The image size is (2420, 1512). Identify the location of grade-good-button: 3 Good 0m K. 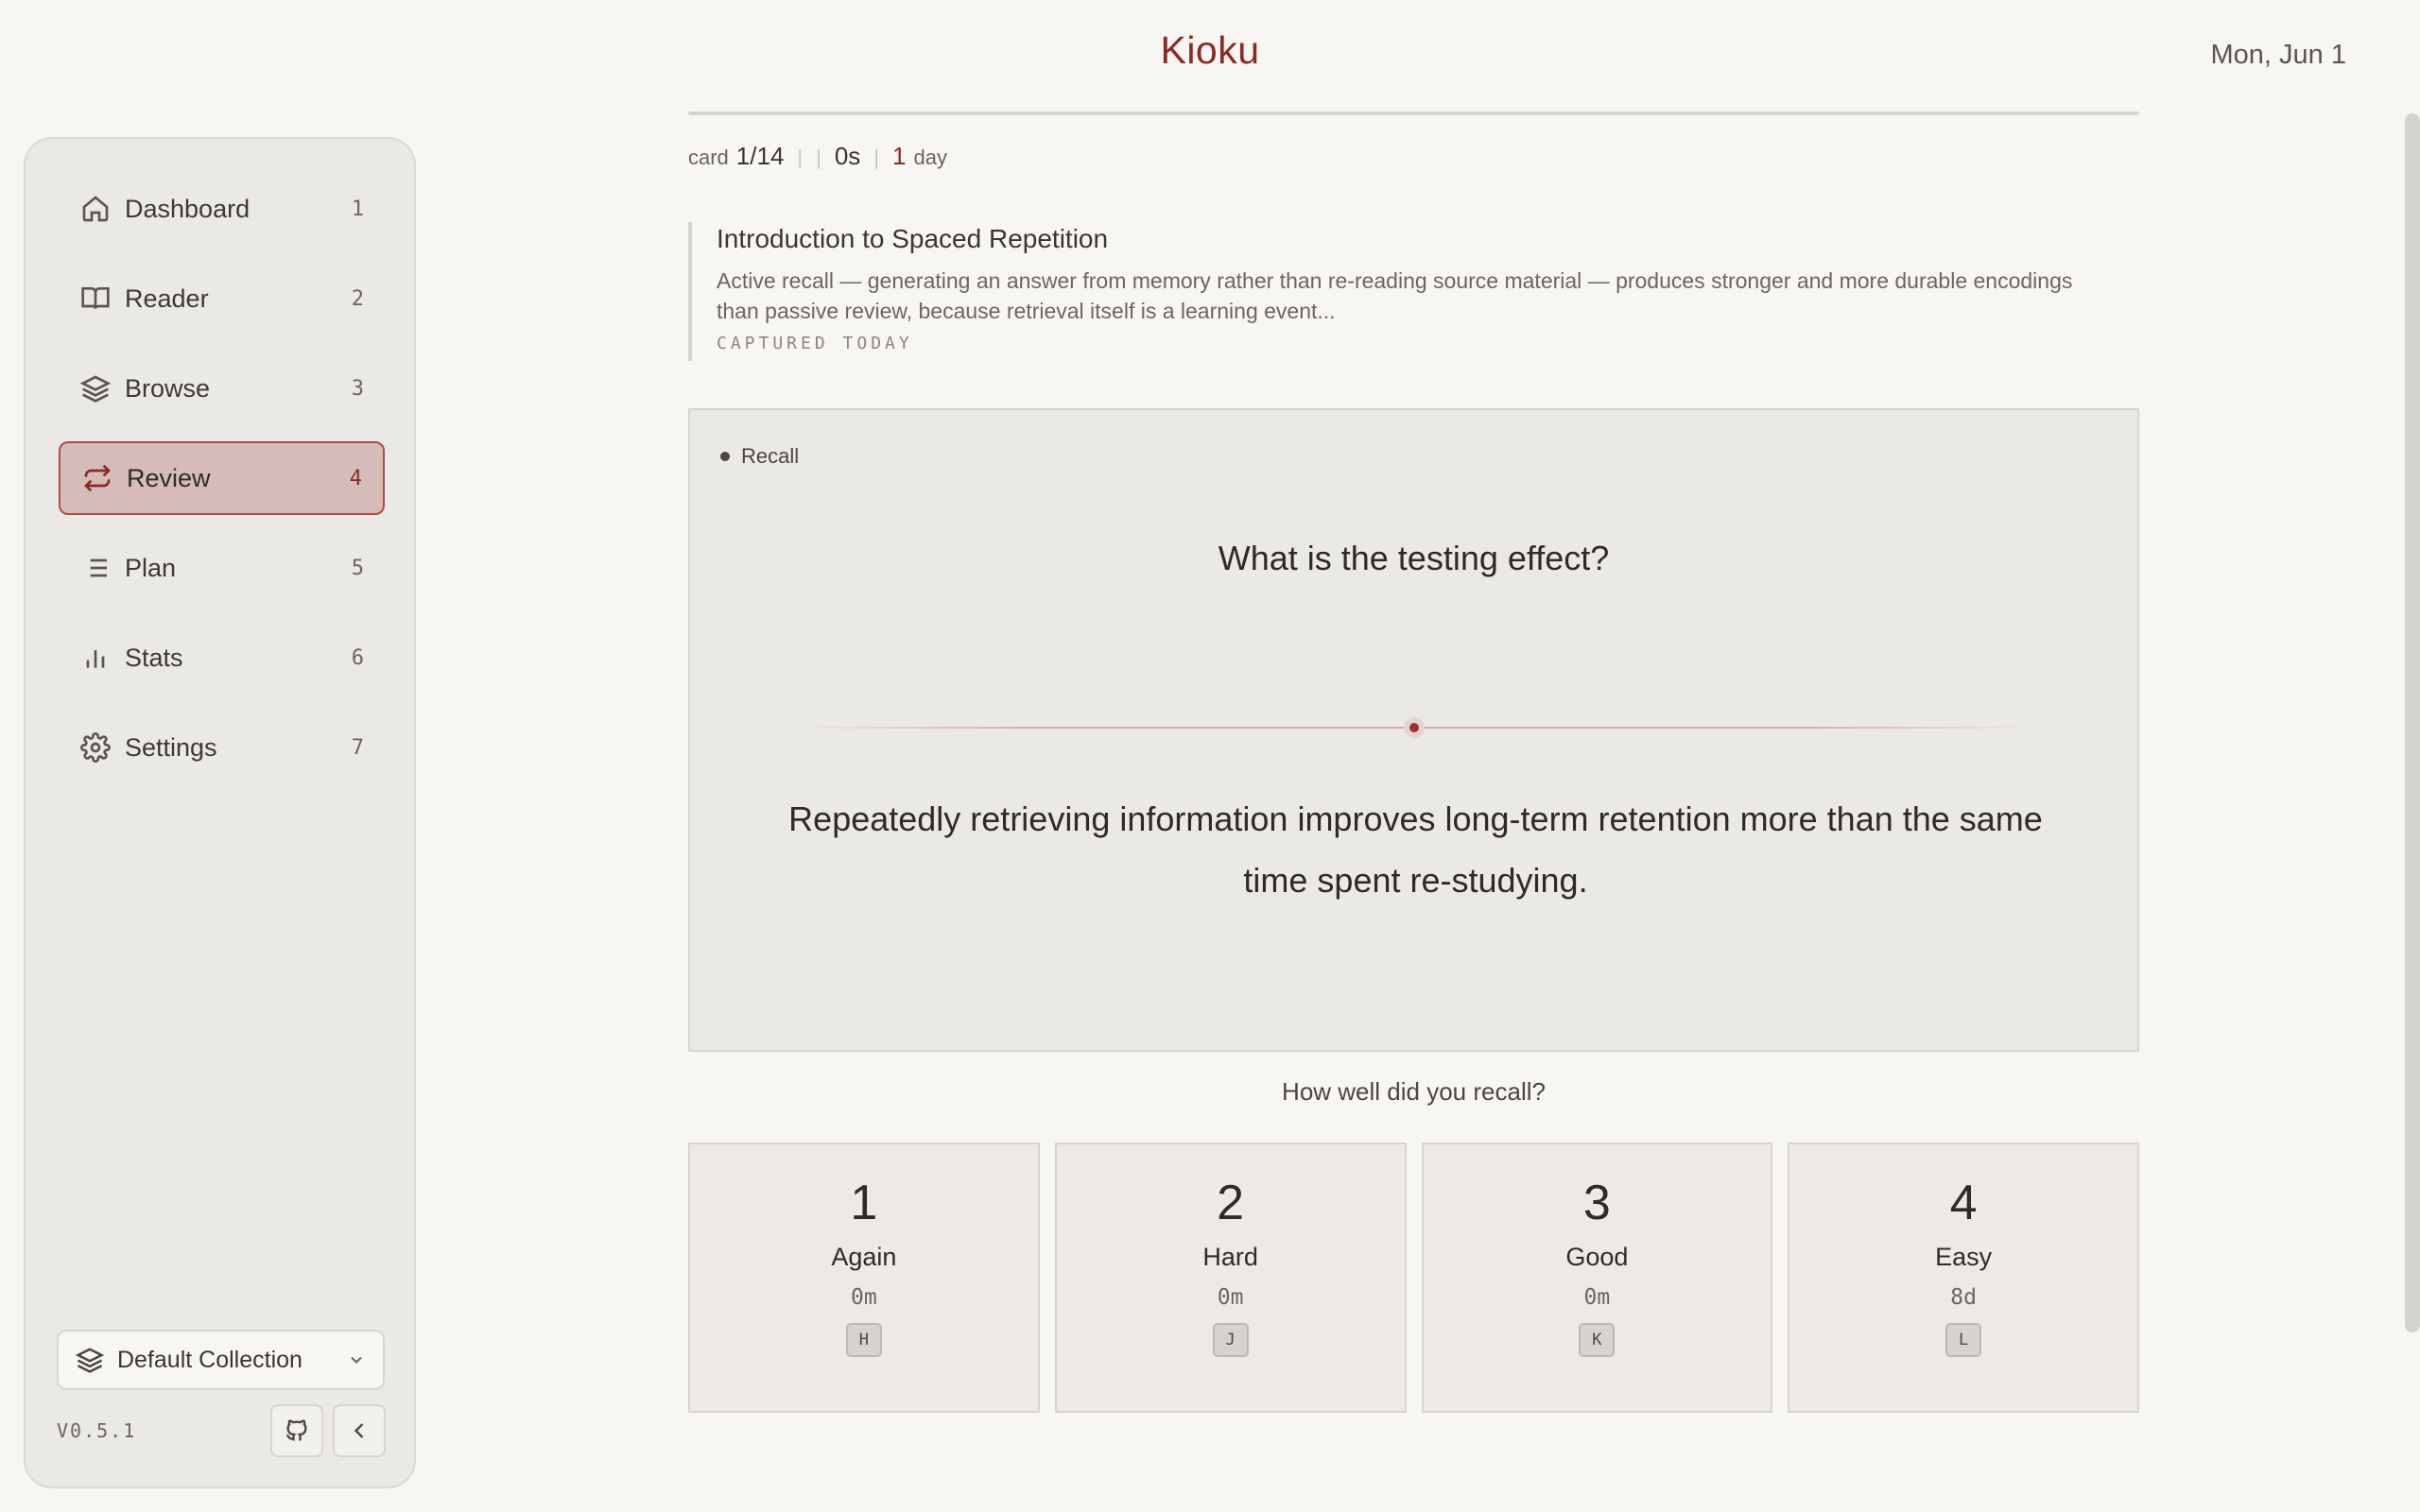
(1597, 1278).